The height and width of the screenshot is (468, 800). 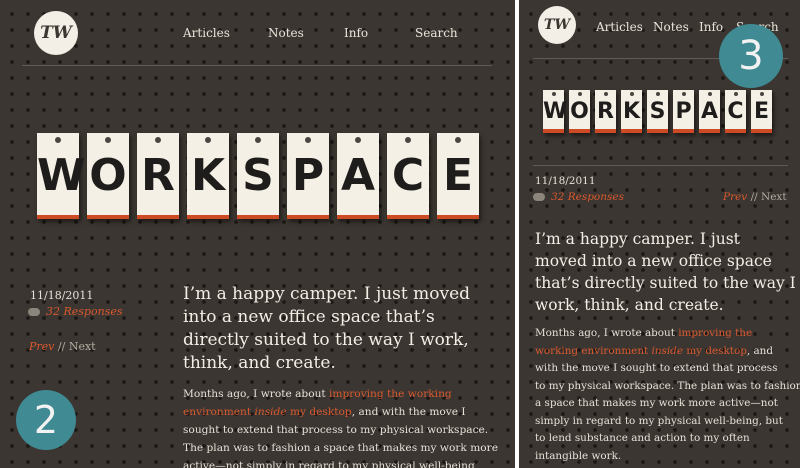 What do you see at coordinates (751, 56) in the screenshot?
I see `step-badge: 3` at bounding box center [751, 56].